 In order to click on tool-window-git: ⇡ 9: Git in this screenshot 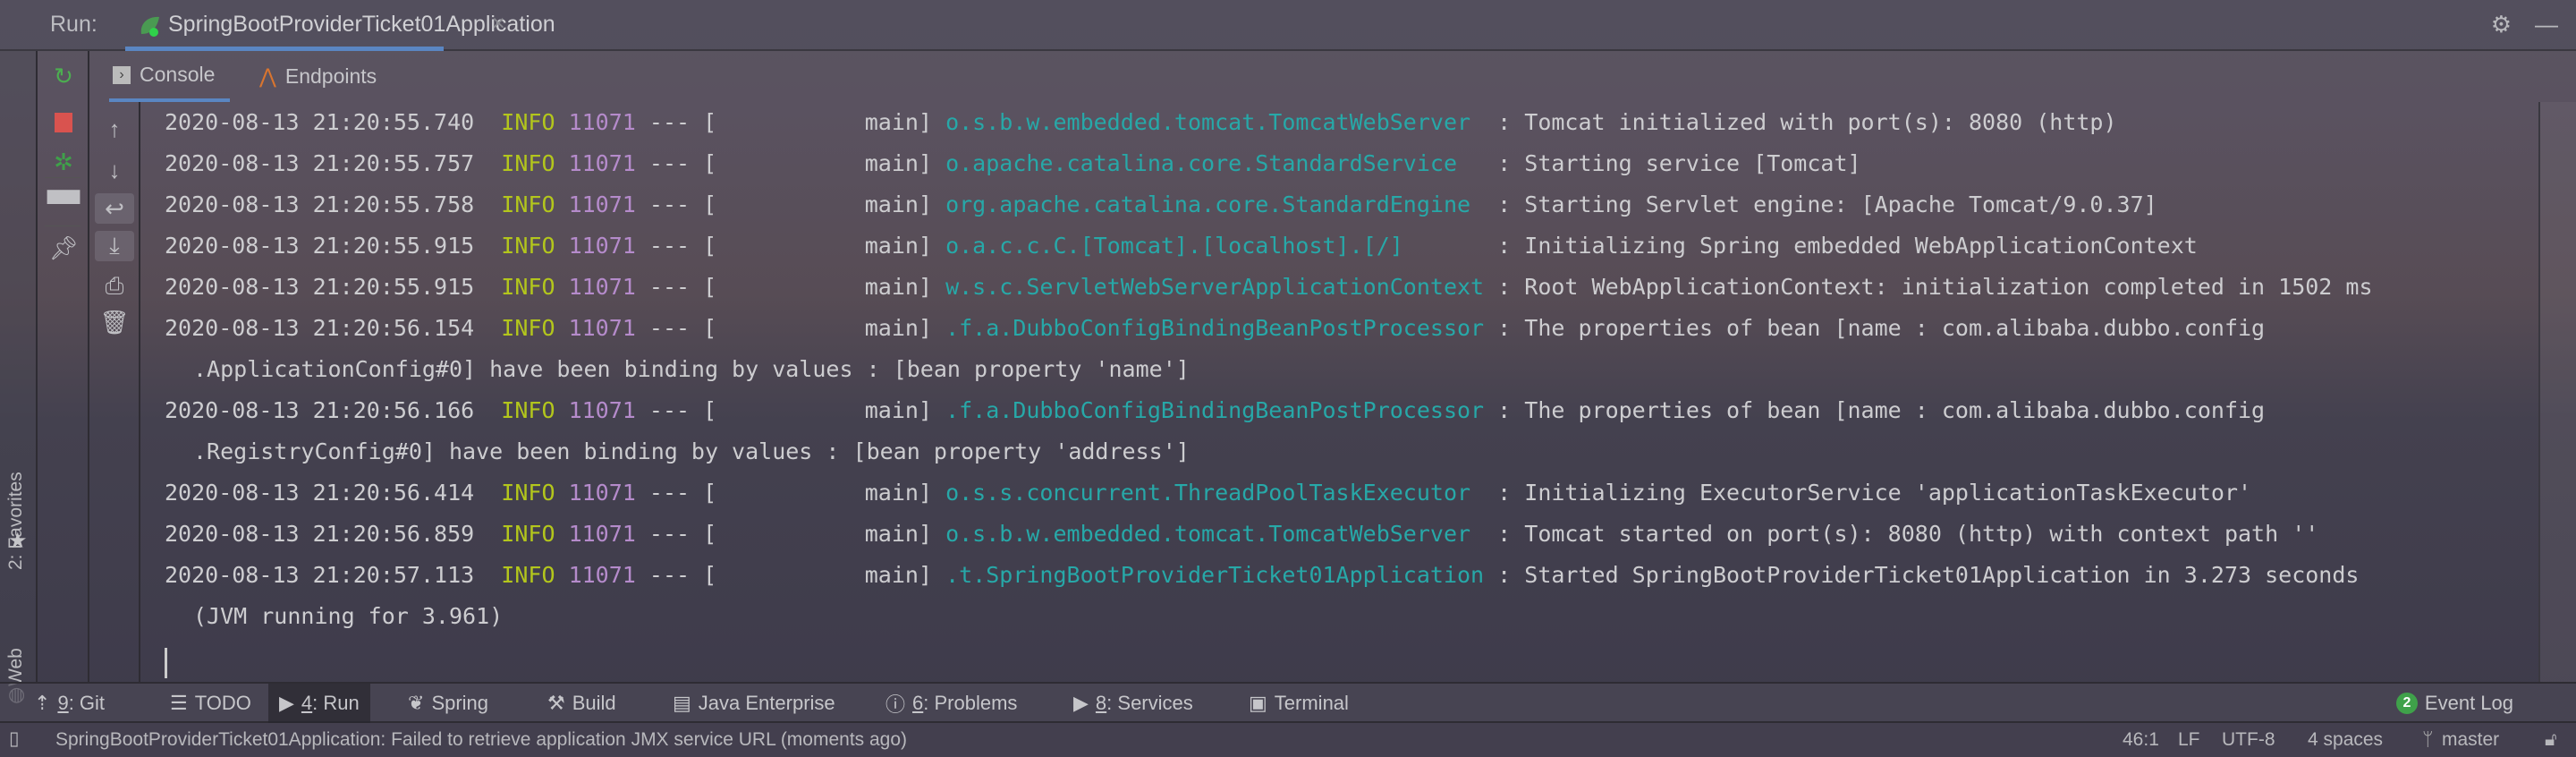, I will do `click(69, 703)`.